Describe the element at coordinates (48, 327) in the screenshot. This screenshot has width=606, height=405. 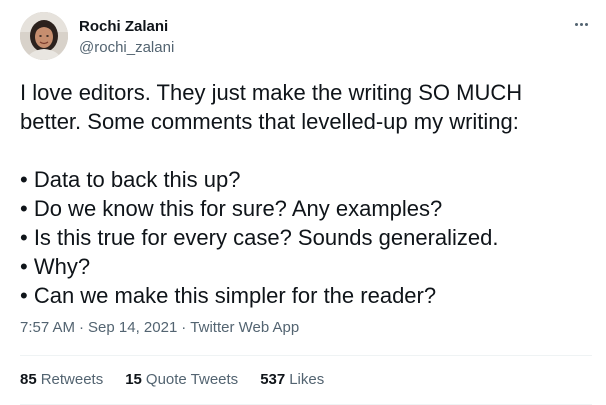
I see `tweet-time: 7:57 AM` at that location.